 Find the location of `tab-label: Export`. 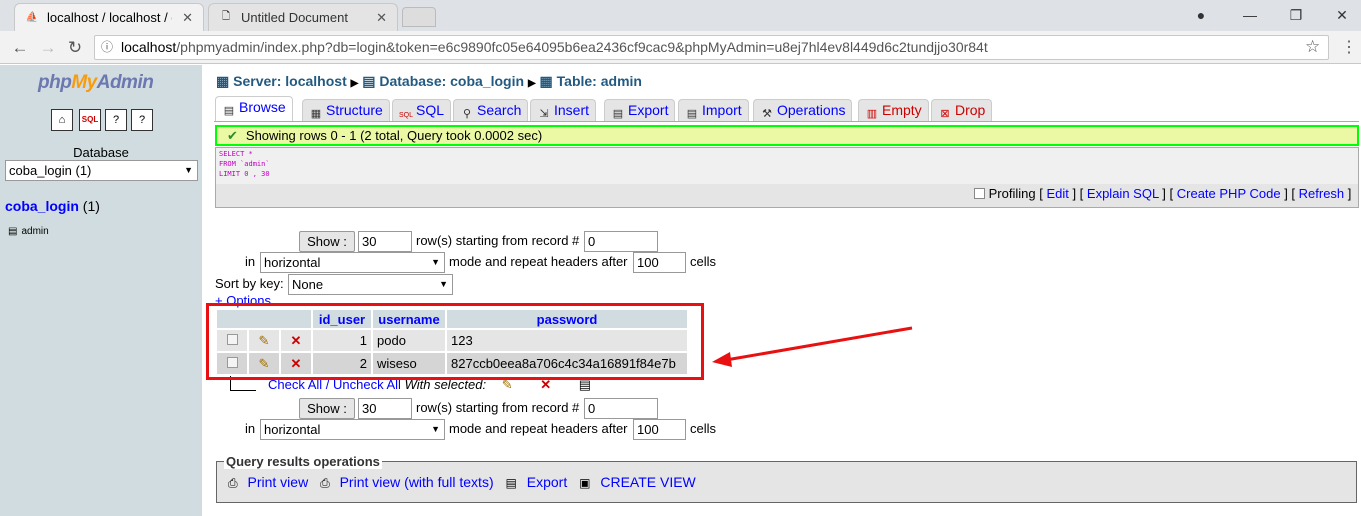

tab-label: Export is located at coordinates (648, 110).